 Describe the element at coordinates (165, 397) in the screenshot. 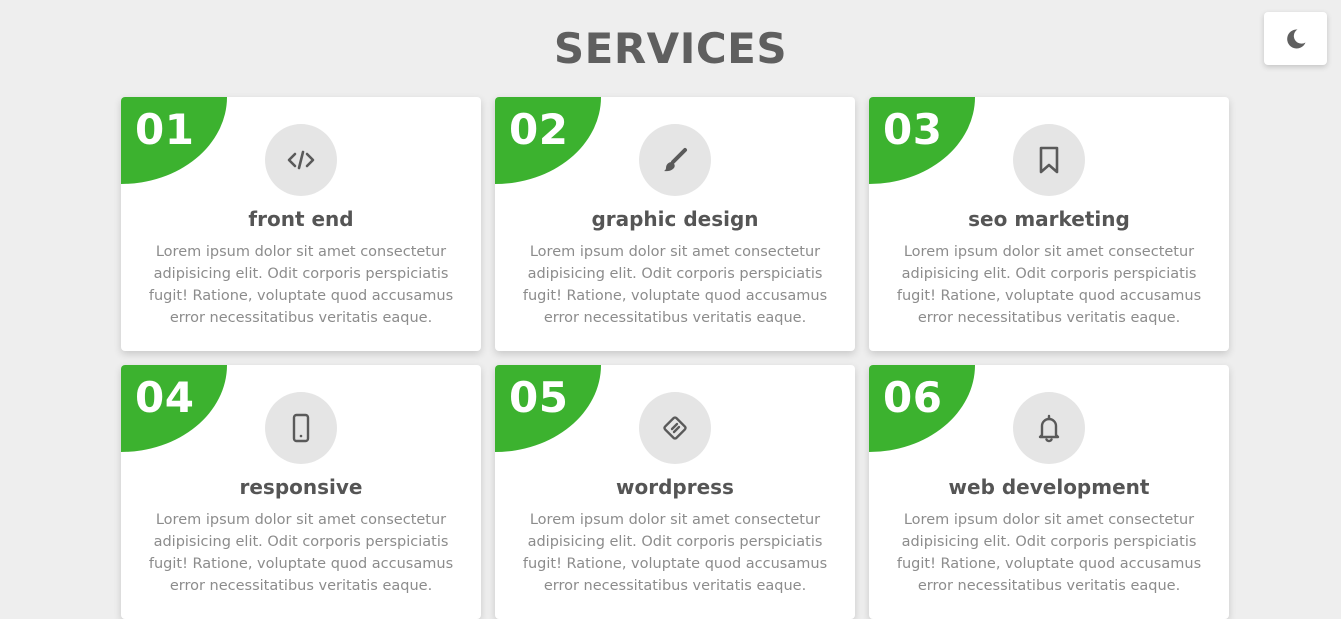

I see `card-number: 04` at that location.